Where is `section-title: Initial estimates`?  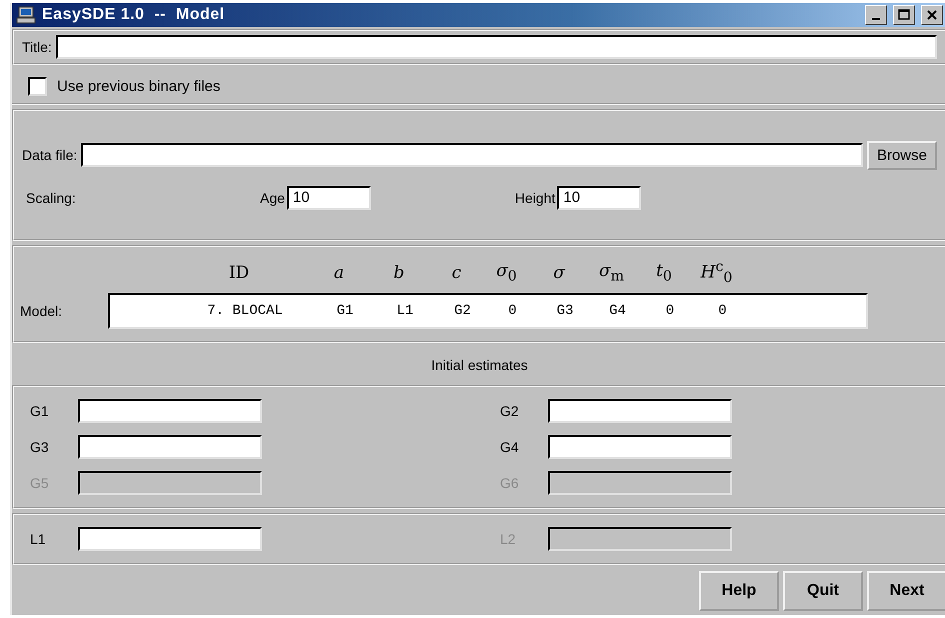 section-title: Initial estimates is located at coordinates (479, 365).